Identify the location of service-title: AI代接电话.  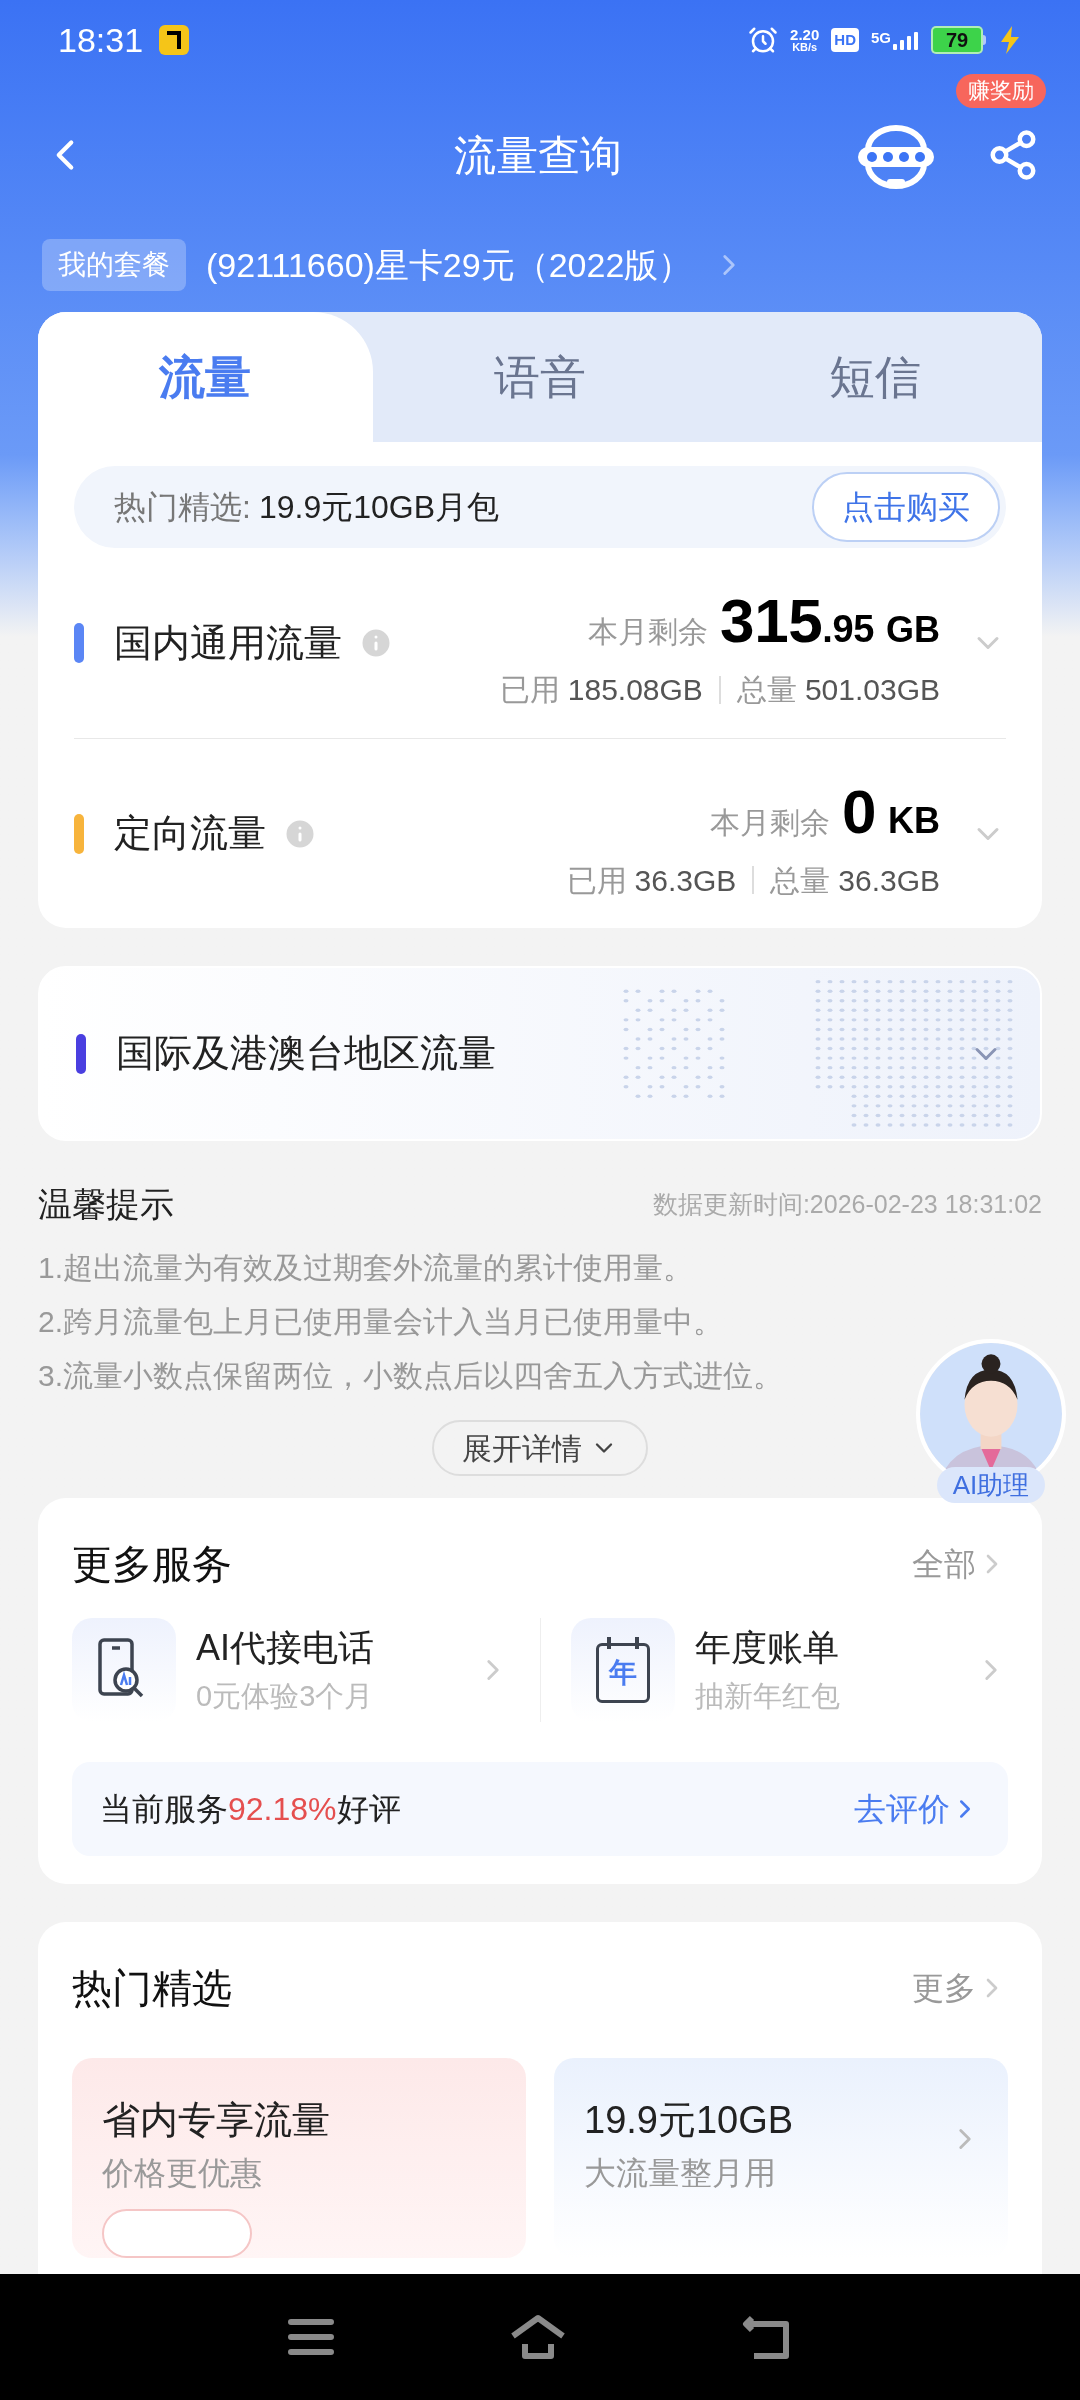
(285, 1648).